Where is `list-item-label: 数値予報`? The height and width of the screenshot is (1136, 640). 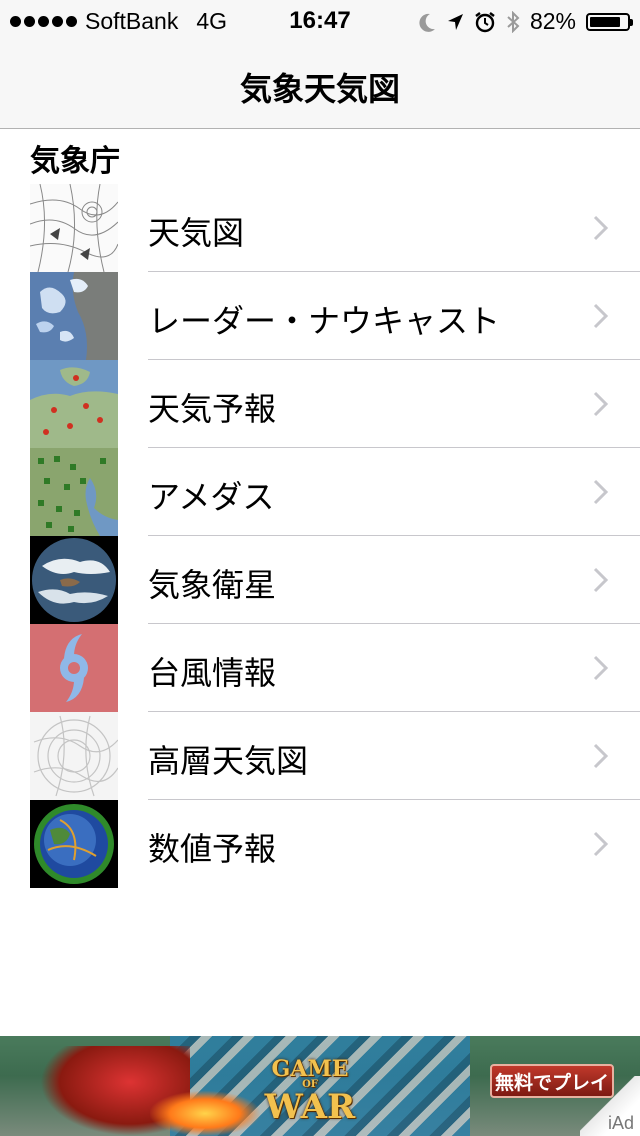
list-item-label: 数値予報 is located at coordinates (212, 849).